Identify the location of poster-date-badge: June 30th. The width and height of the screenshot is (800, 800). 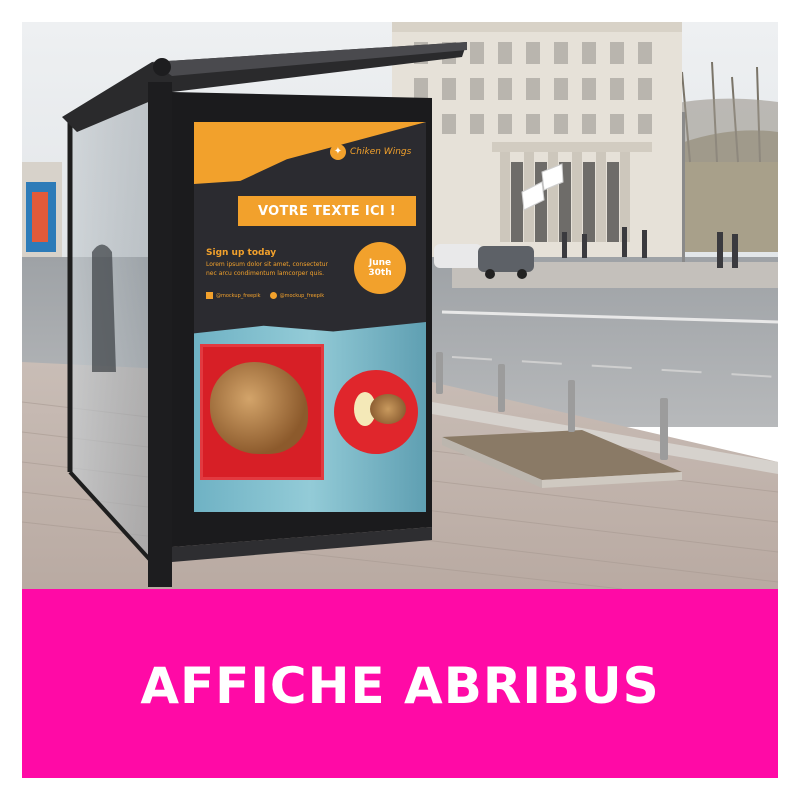
(380, 268).